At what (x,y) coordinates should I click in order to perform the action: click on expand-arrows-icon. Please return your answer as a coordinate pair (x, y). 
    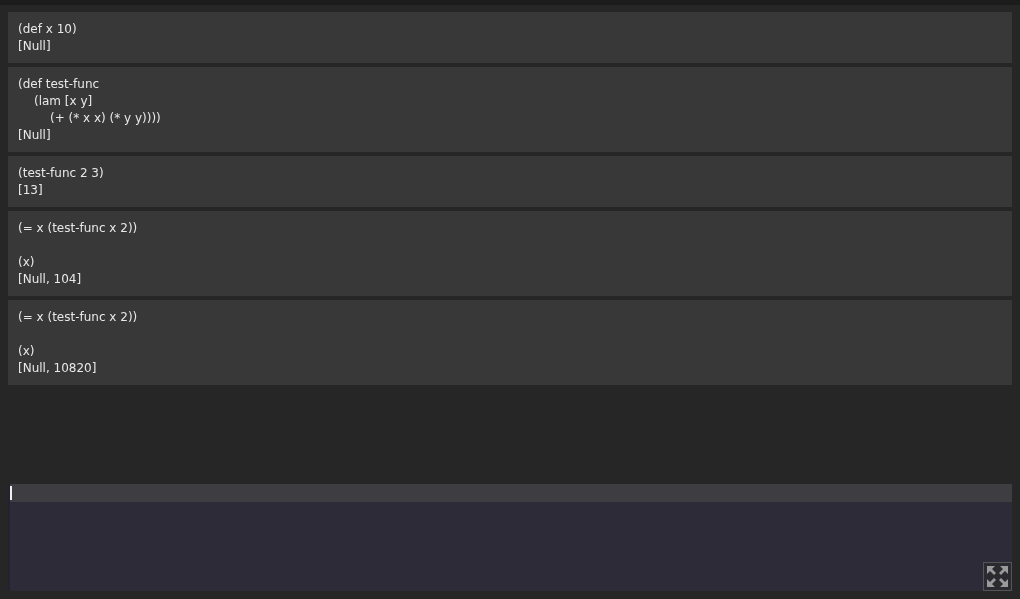
    Looking at the image, I should click on (997, 576).